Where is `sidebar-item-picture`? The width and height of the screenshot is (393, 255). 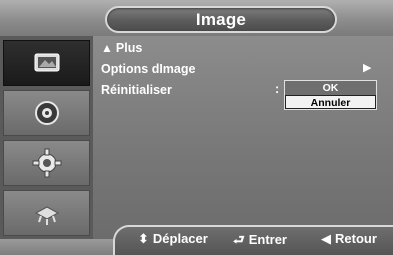
sidebar-item-picture is located at coordinates (46, 63).